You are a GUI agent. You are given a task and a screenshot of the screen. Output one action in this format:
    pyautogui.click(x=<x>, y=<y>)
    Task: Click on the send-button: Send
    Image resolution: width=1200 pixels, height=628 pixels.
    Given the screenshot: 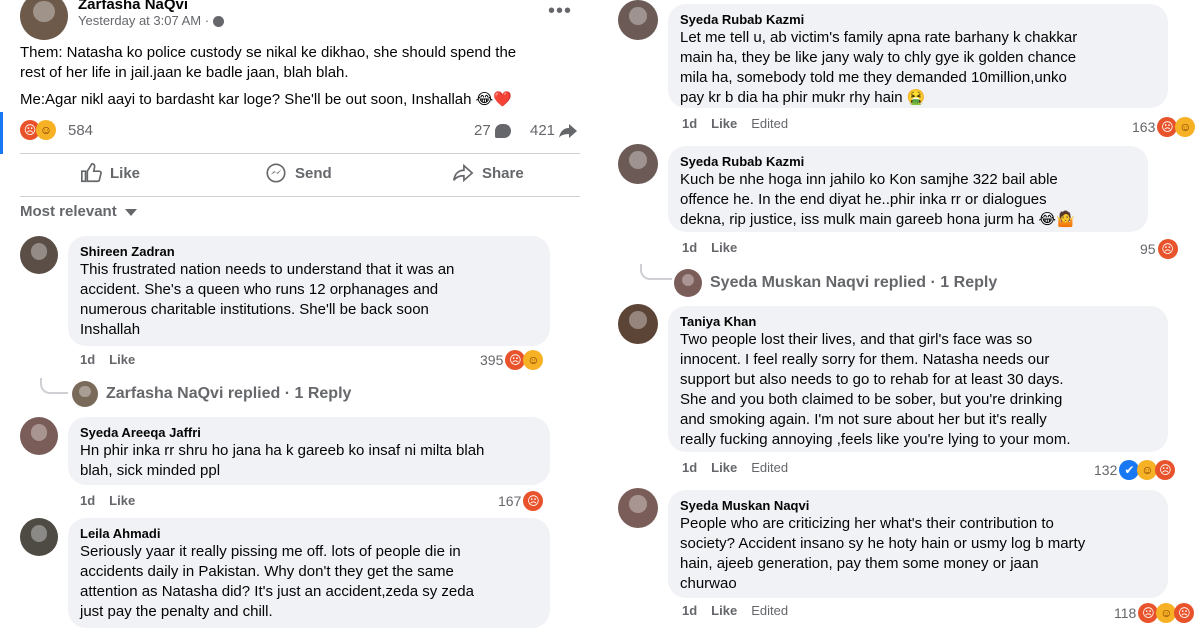 What is the action you would take?
    pyautogui.click(x=298, y=173)
    